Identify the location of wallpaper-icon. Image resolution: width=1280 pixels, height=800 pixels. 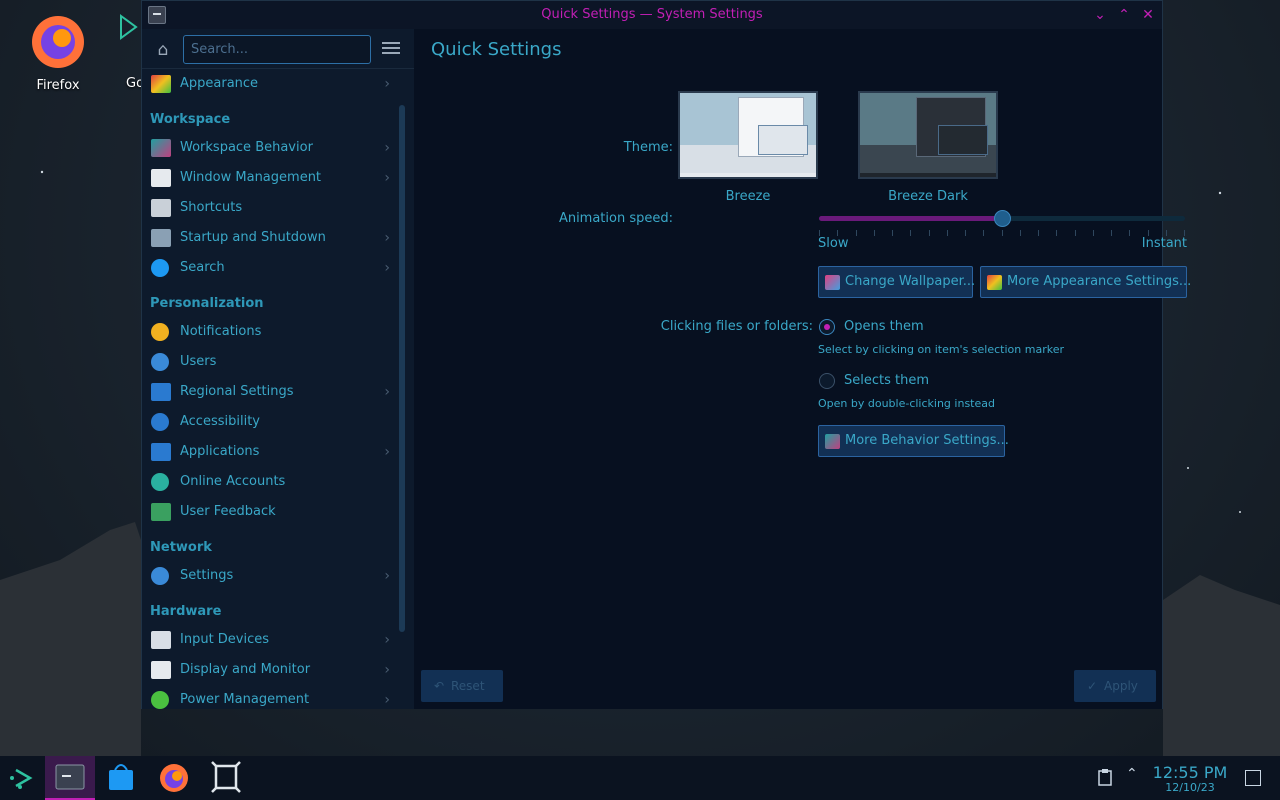
(832, 282).